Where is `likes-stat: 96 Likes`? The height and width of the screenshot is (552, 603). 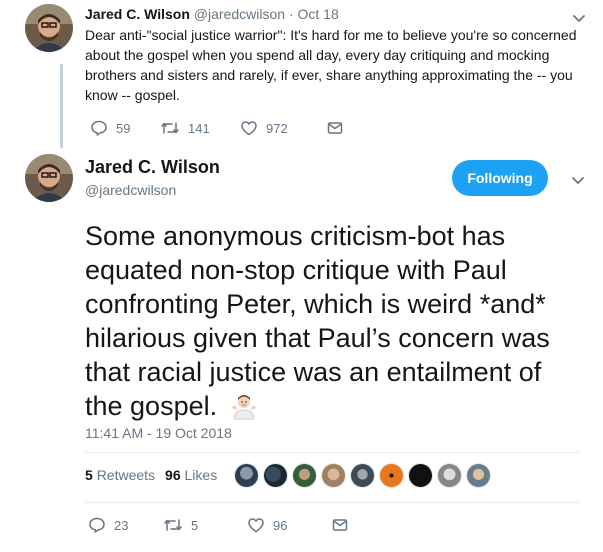 likes-stat: 96 Likes is located at coordinates (191, 475).